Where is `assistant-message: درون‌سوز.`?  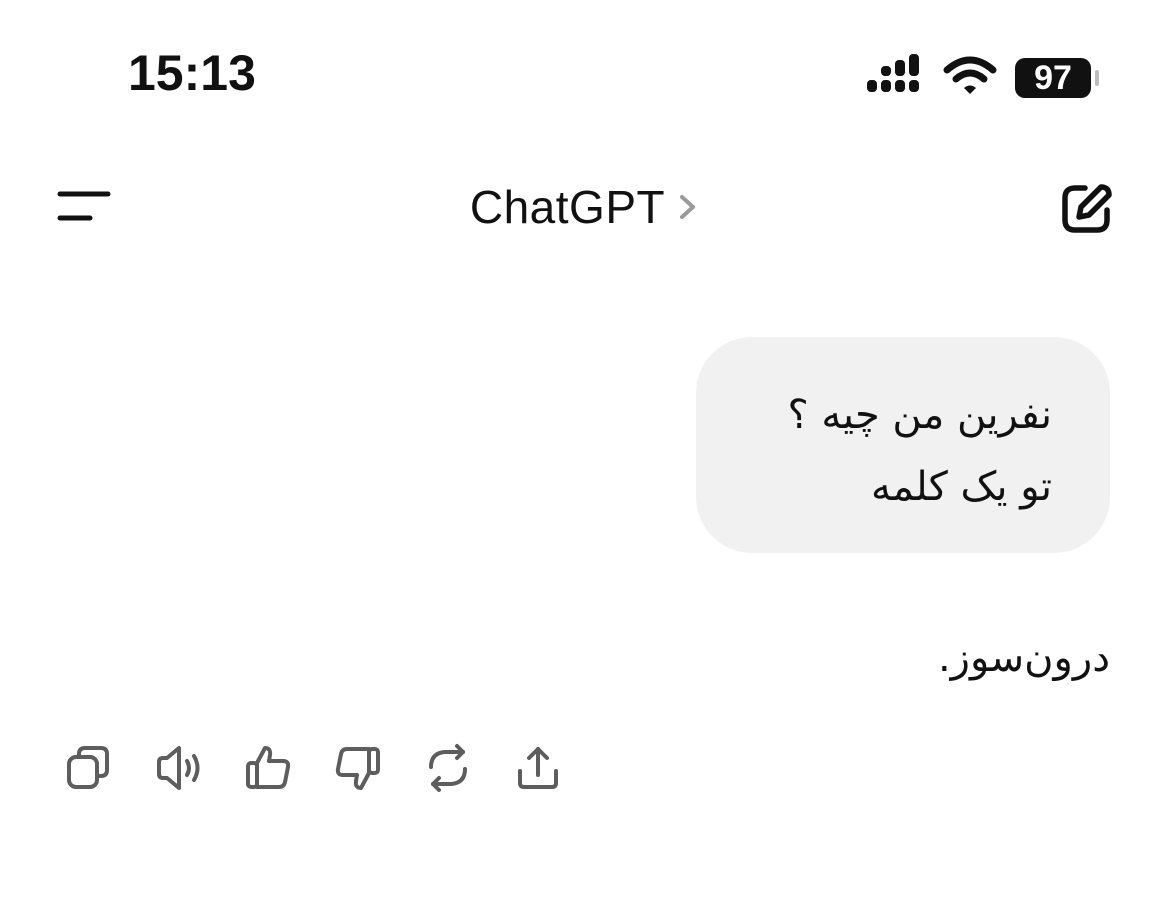
assistant-message: درون‌سوز. is located at coordinates (1023, 658).